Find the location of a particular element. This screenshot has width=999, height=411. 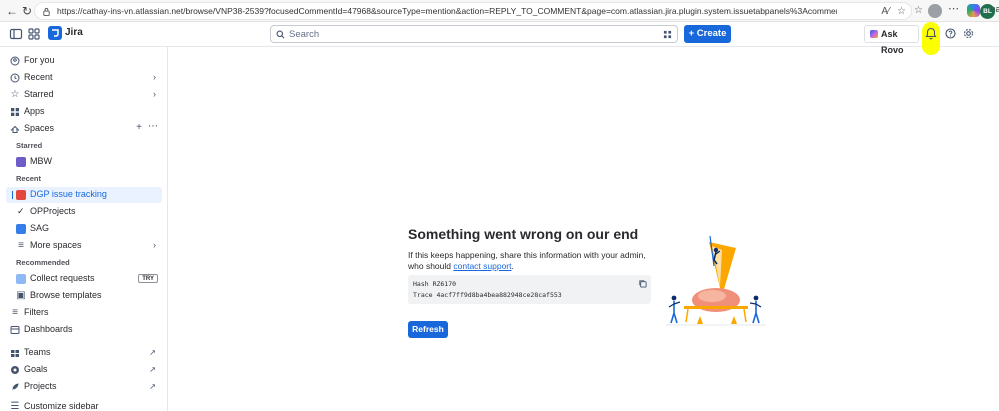

favorite-icon: ☆ is located at coordinates (901, 11).